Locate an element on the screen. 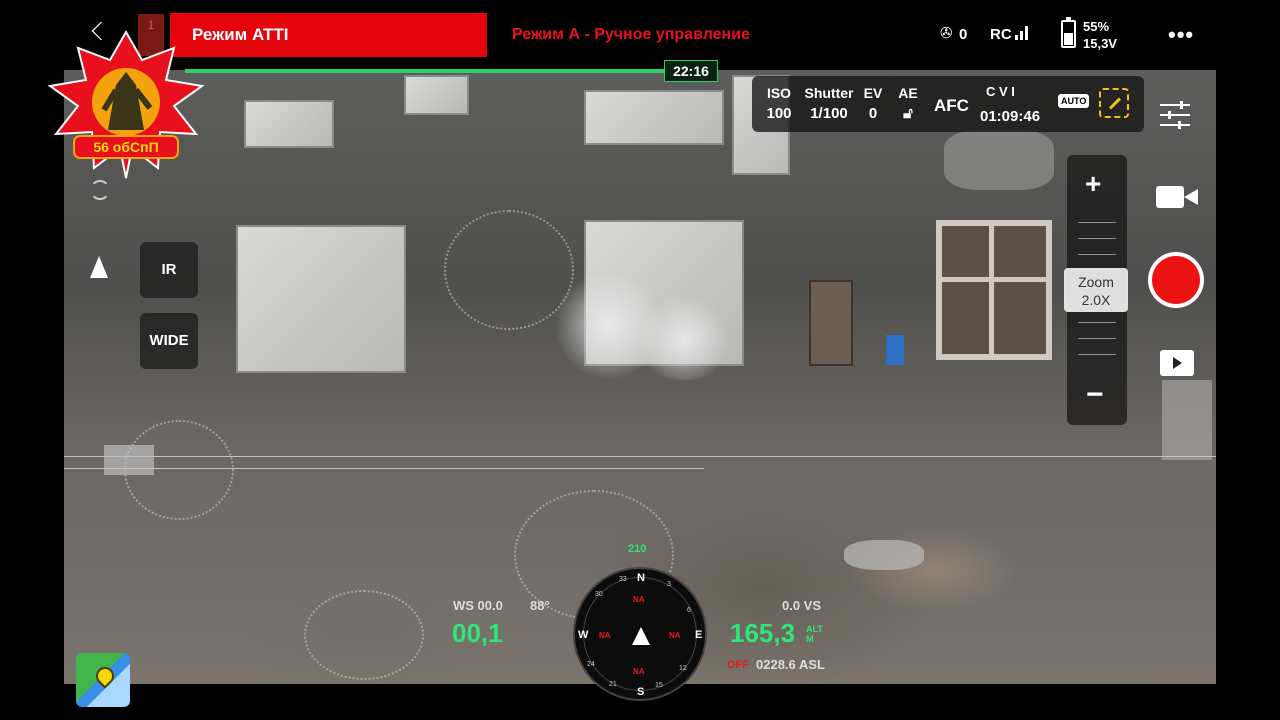 This screenshot has height=720, width=1280. aircraft-arrow-icon is located at coordinates (641, 636).